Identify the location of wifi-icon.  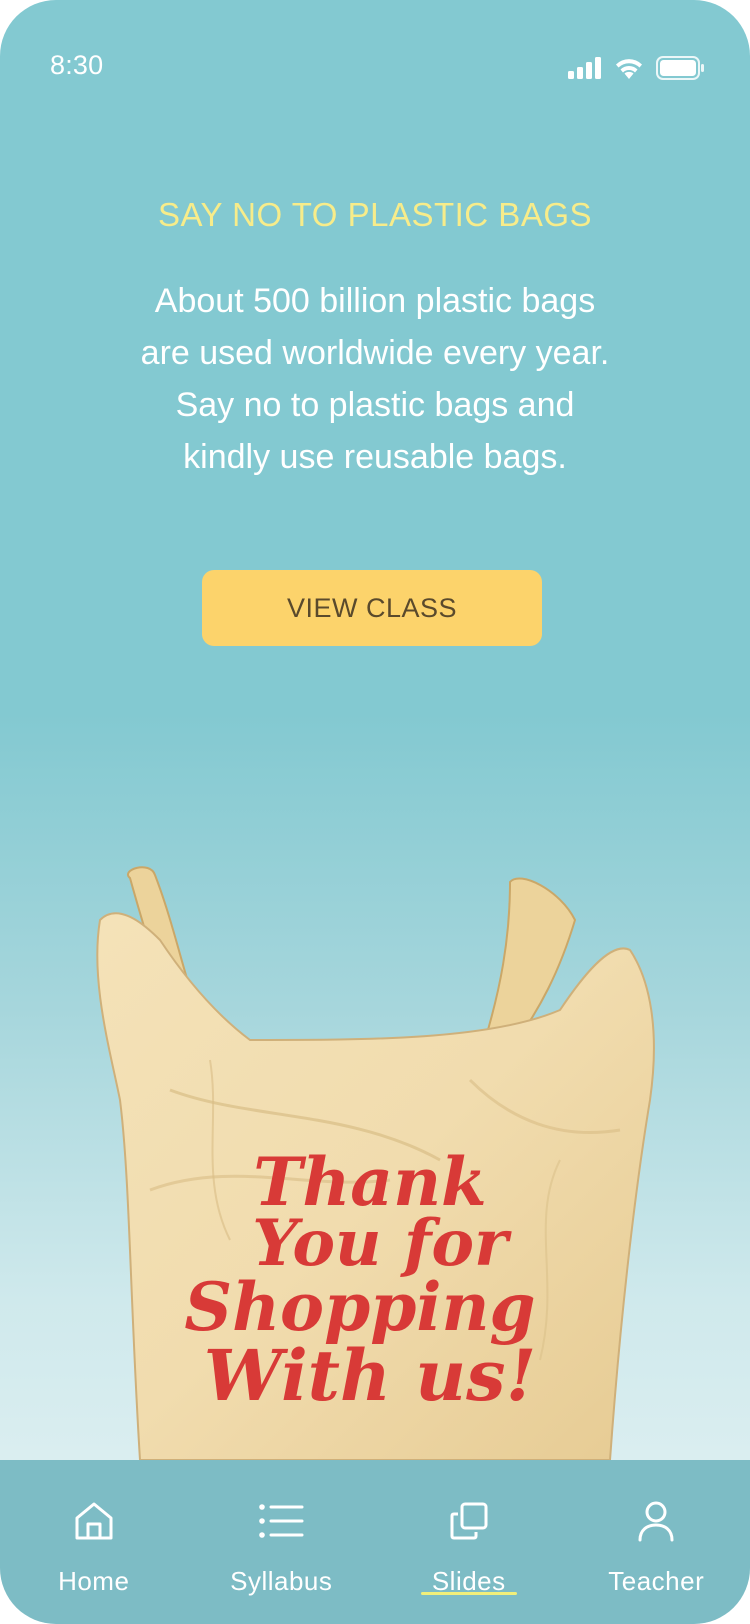
(629, 68).